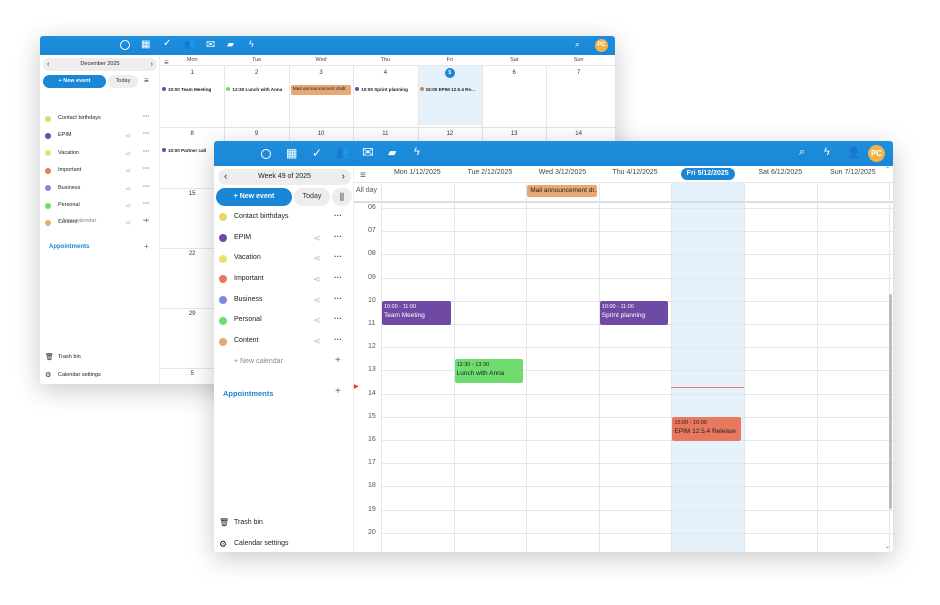 This screenshot has width=940, height=605. Describe the element at coordinates (385, 91) in the screenshot. I see `month-event: 10:00 Sprint planning` at that location.